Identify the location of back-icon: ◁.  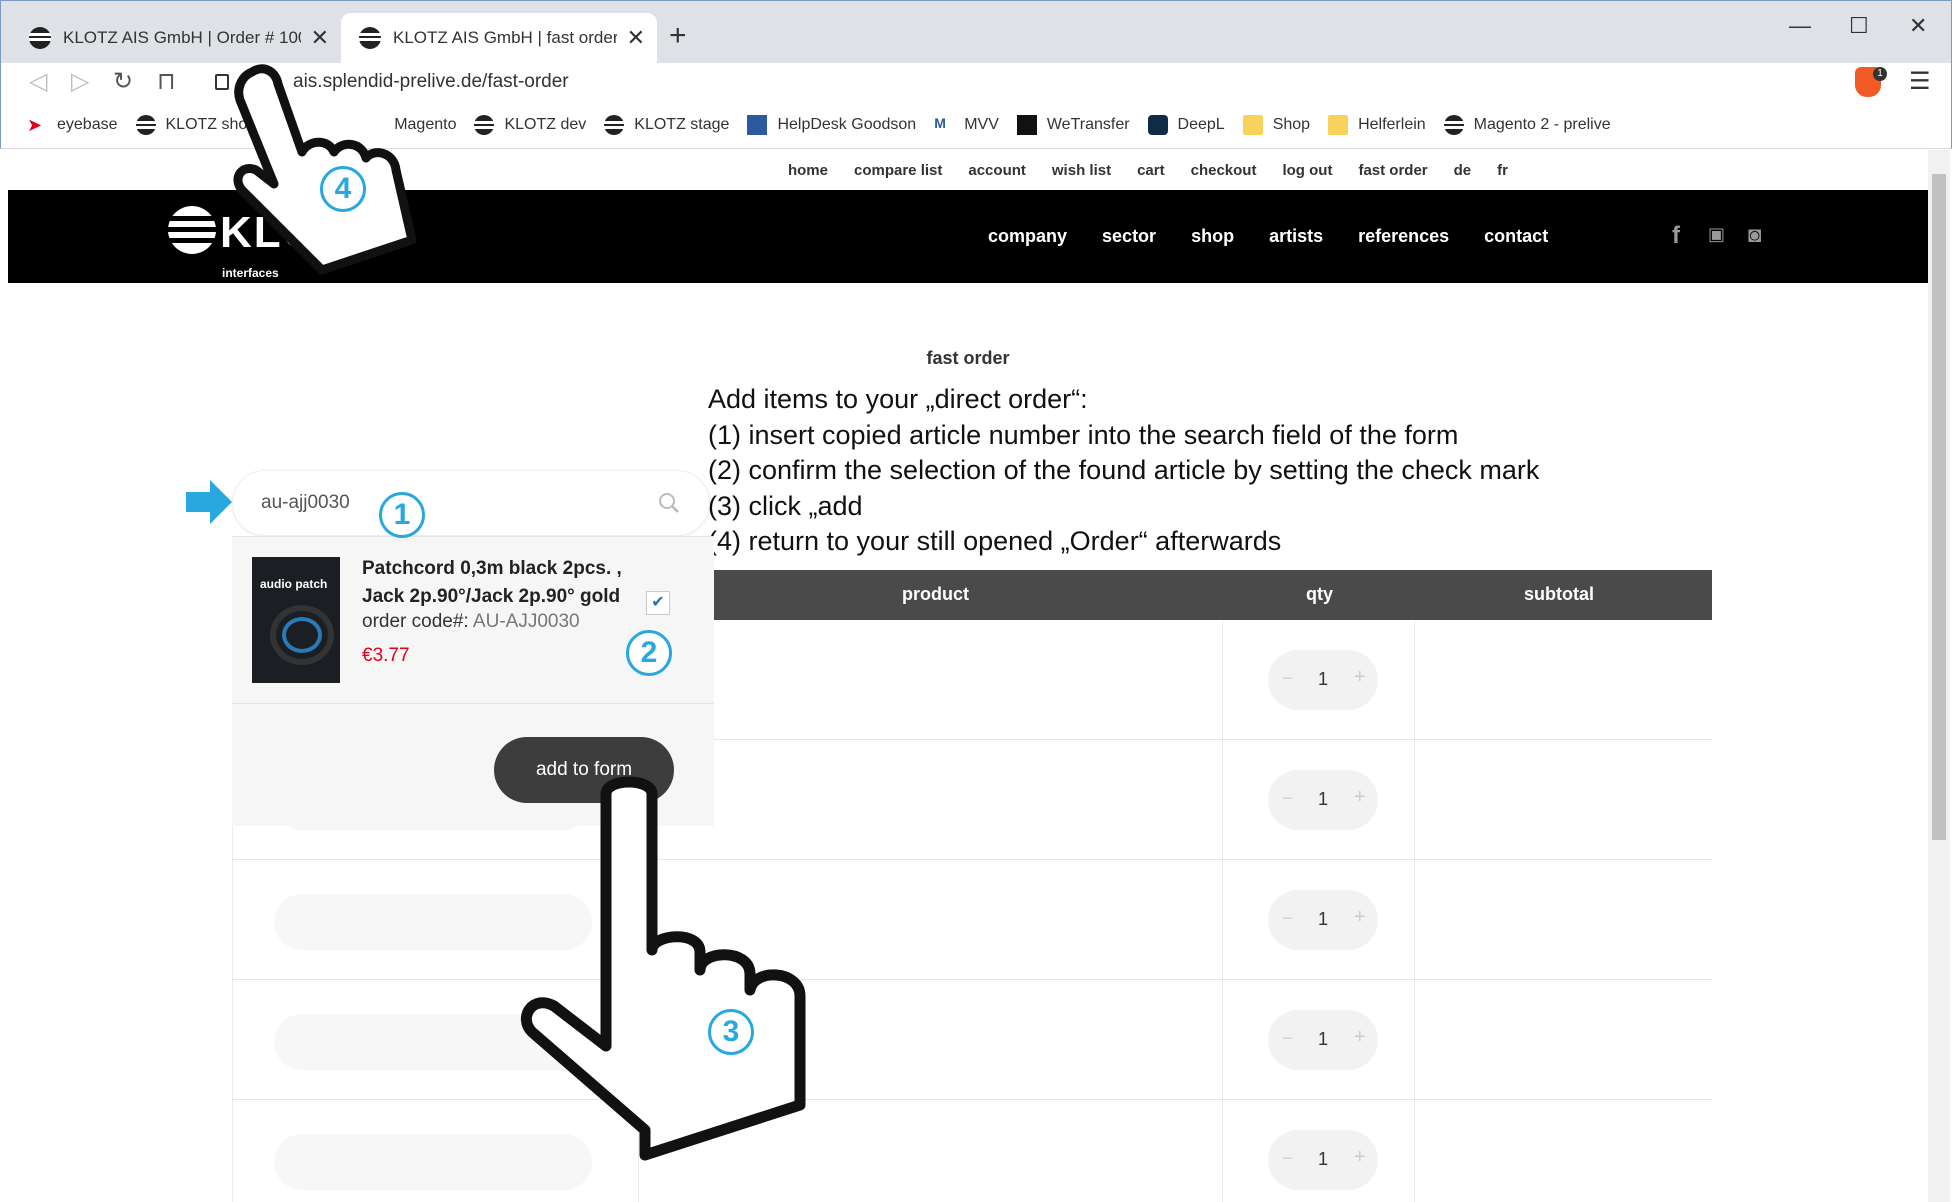
(38, 81).